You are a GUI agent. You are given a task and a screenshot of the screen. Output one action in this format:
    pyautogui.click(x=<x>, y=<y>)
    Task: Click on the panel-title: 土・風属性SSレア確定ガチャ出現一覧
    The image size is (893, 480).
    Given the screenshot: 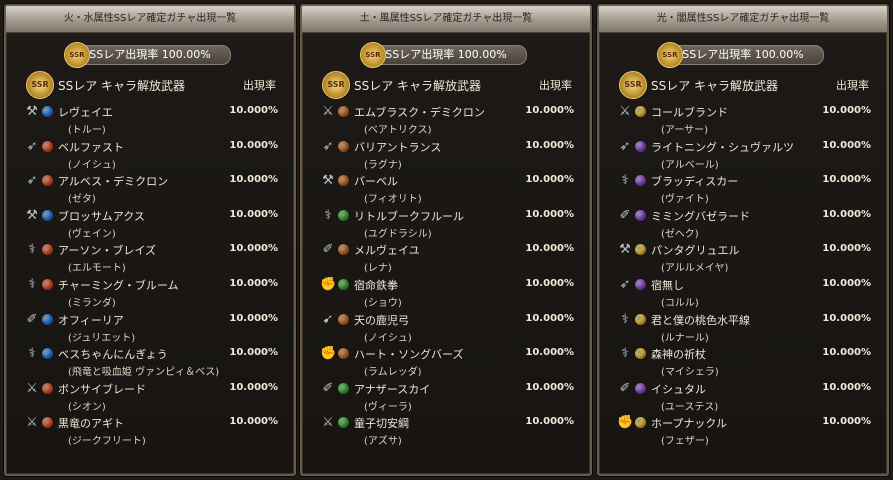 What is the action you would take?
    pyautogui.click(x=446, y=19)
    